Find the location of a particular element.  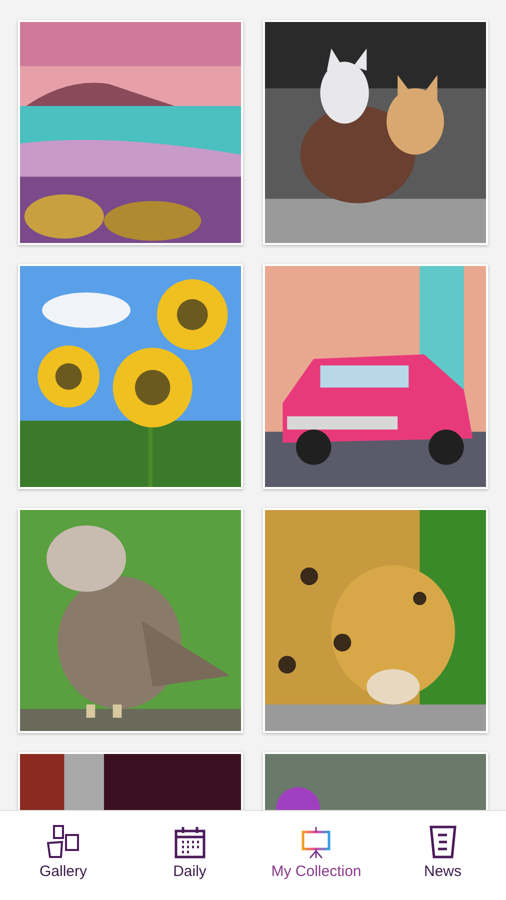

nav-tab: Gallery is located at coordinates (63, 855).